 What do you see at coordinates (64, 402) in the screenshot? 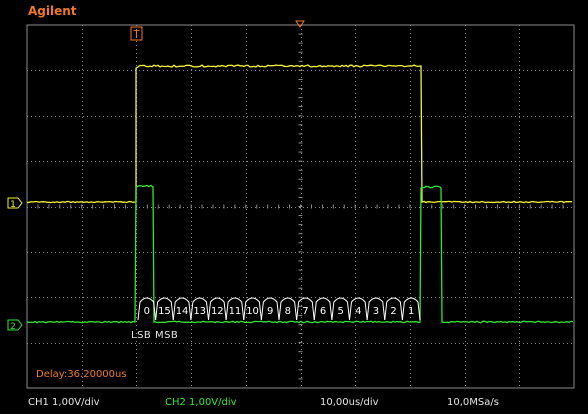
I see `ch1-scale: CH1 1,00V/div` at bounding box center [64, 402].